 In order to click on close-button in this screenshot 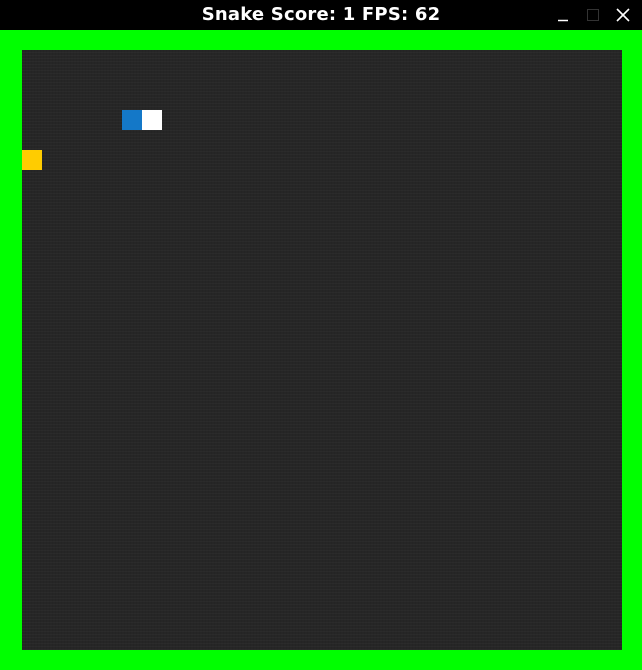, I will do `click(623, 15)`.